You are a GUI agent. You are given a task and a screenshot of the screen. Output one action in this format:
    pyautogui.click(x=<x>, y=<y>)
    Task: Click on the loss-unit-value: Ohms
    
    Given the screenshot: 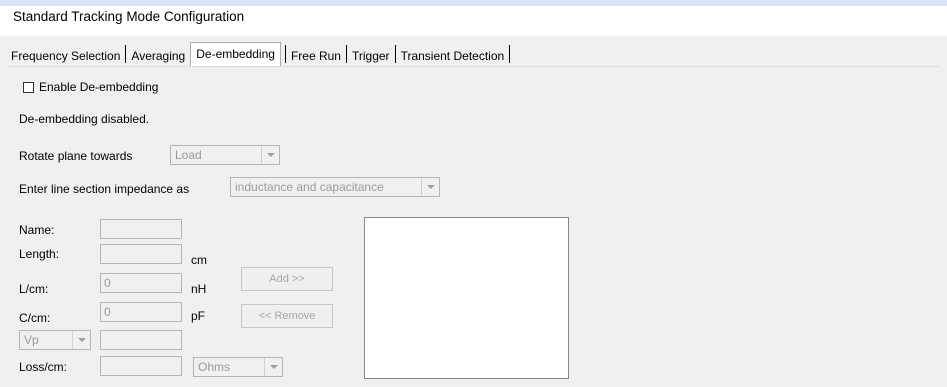 What is the action you would take?
    pyautogui.click(x=214, y=367)
    